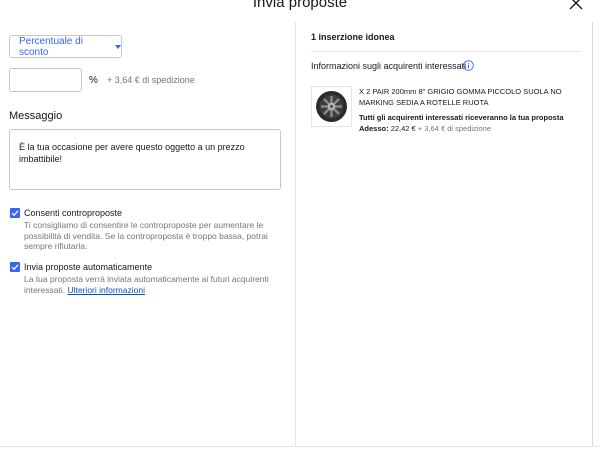 This screenshot has height=450, width=600. Describe the element at coordinates (51, 46) in the screenshot. I see `discount-type-label: Percentuale di sconto` at that location.